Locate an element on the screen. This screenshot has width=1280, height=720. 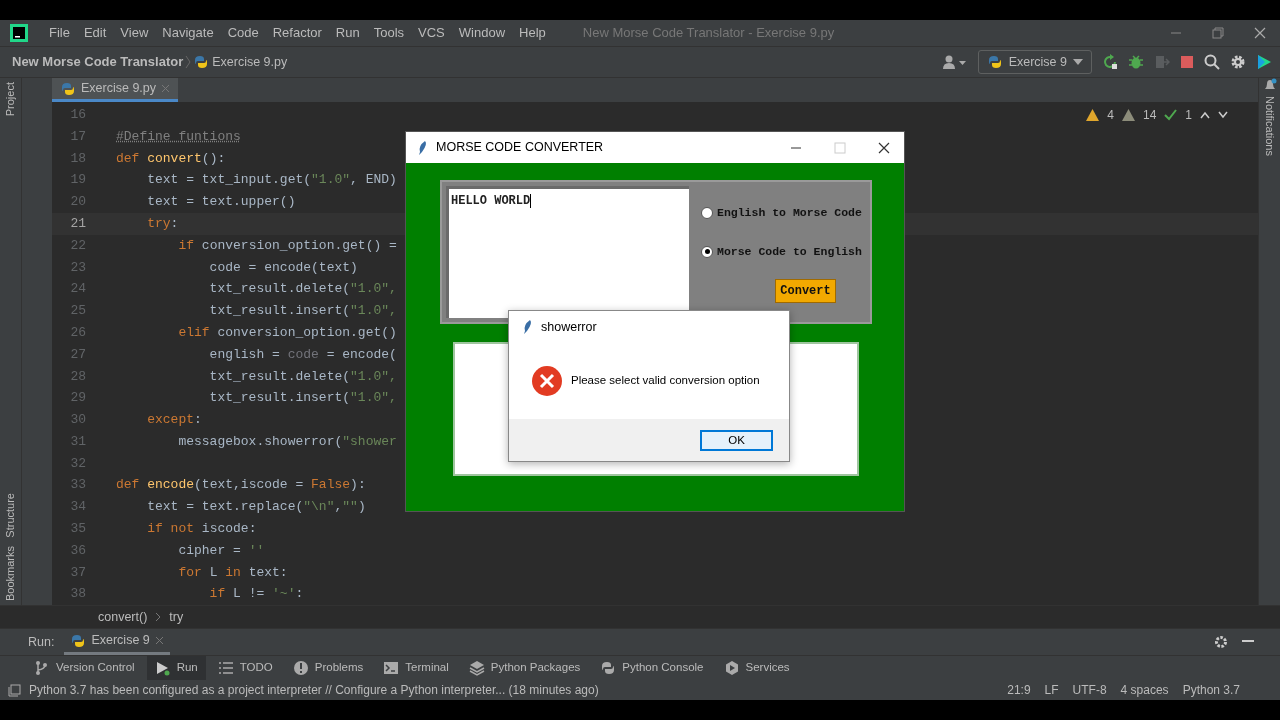
tool-window-tab: Terminal is located at coordinates (416, 668).